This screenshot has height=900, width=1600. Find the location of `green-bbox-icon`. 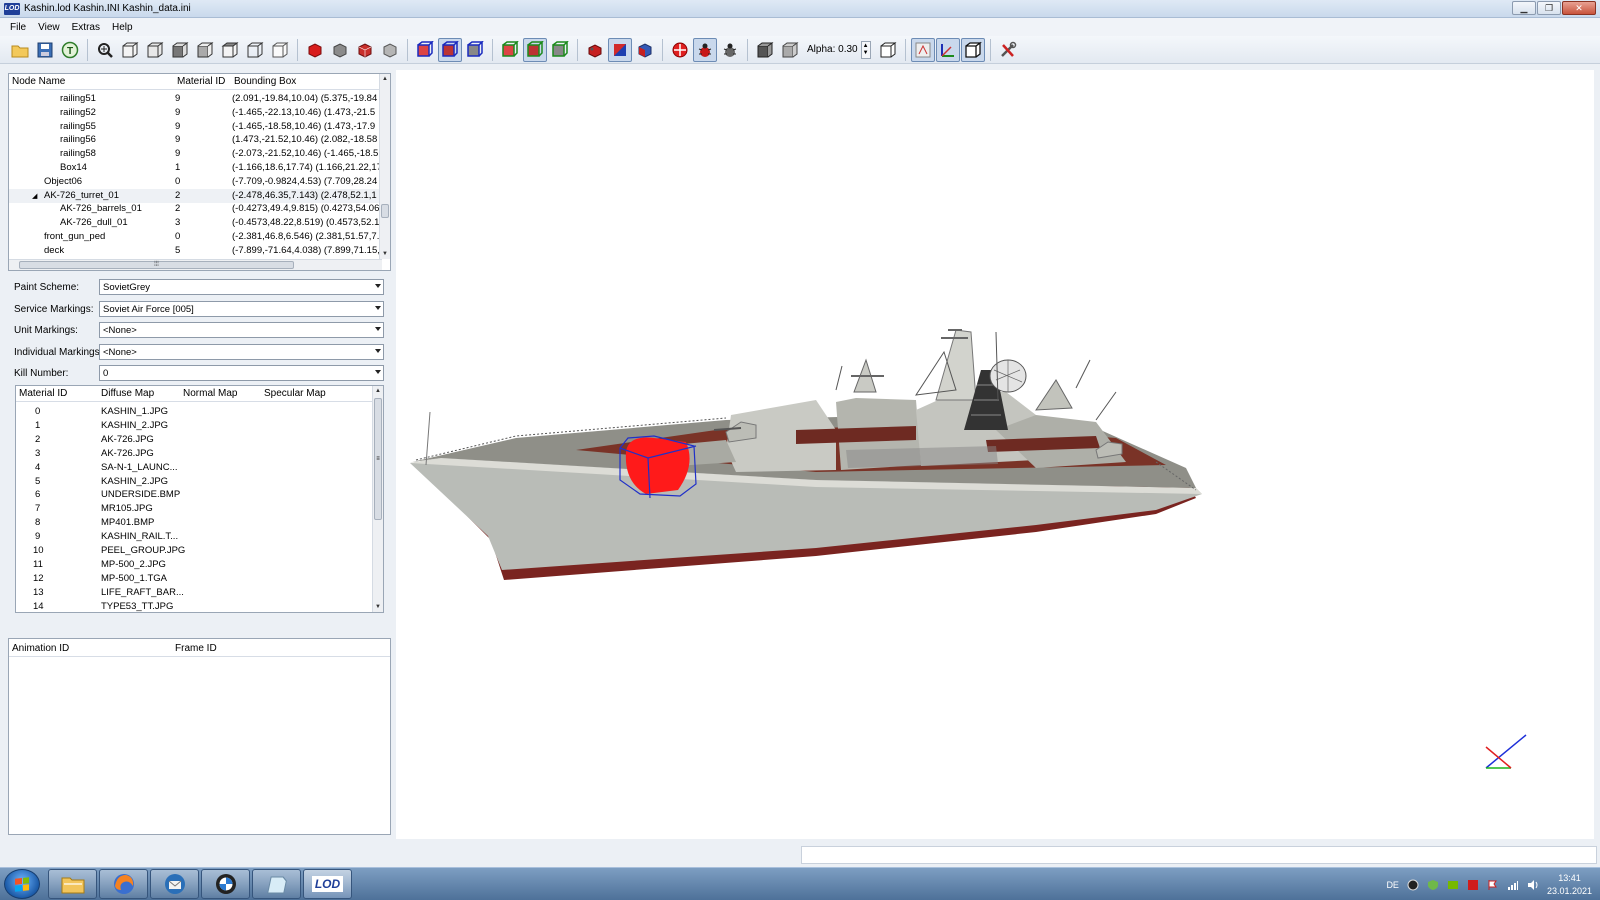

green-bbox-icon is located at coordinates (510, 50).